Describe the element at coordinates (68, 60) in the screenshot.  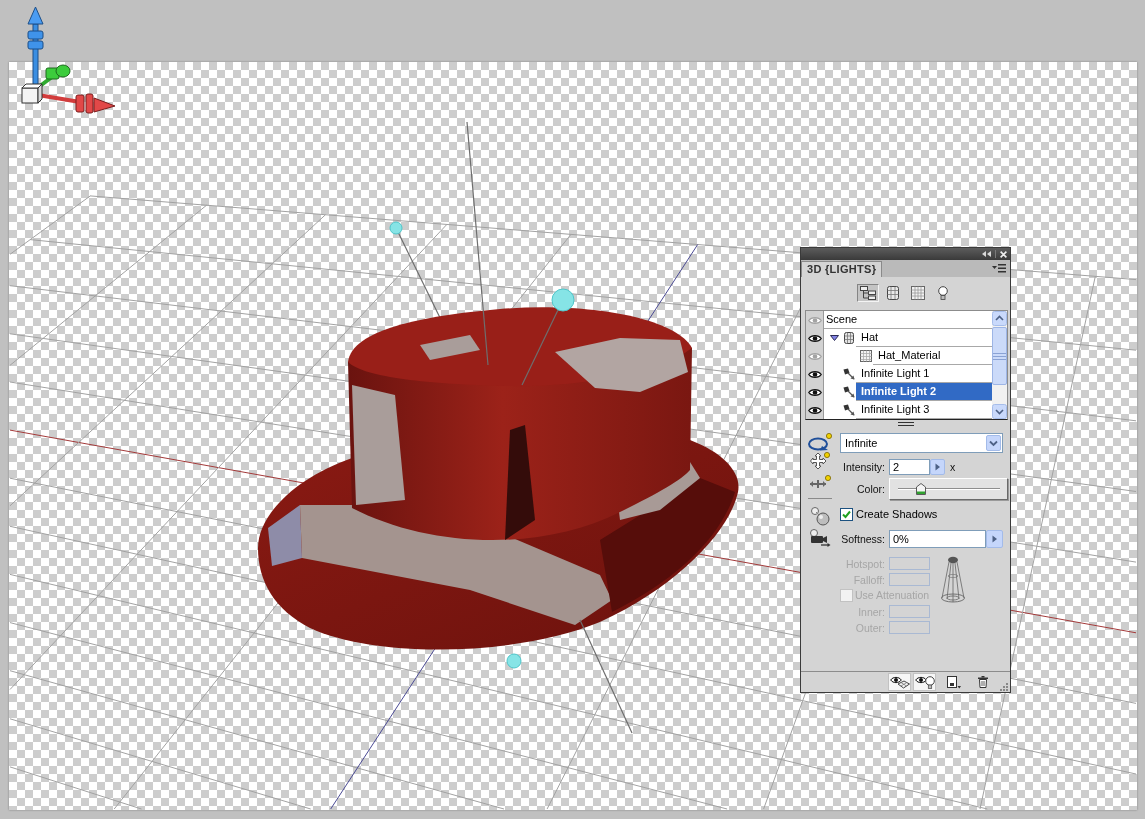
I see `xyz-axes-icon` at that location.